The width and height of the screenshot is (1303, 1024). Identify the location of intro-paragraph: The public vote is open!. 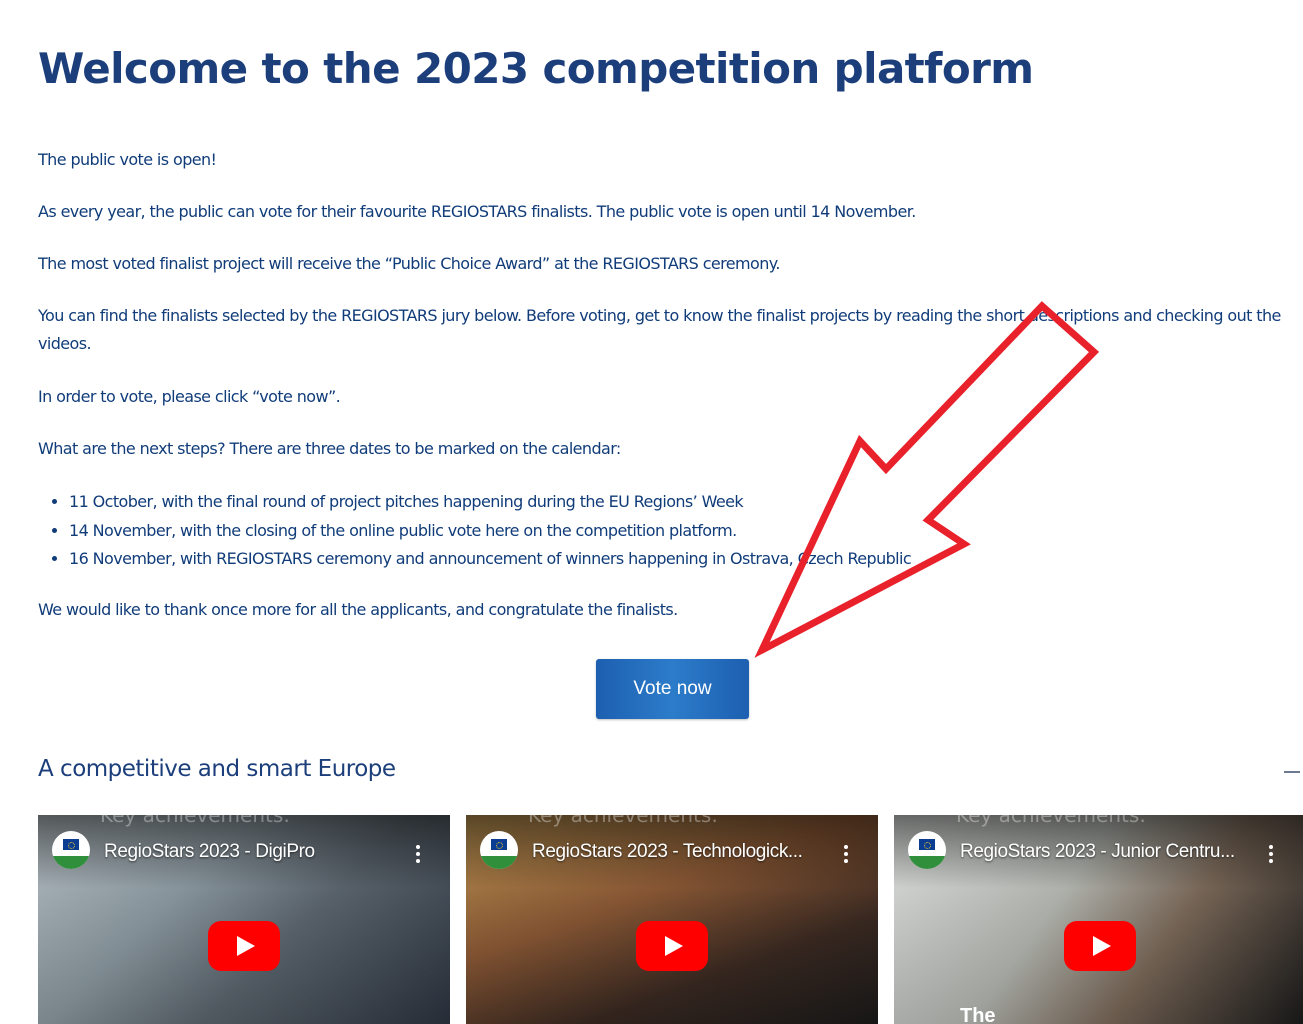
(127, 159).